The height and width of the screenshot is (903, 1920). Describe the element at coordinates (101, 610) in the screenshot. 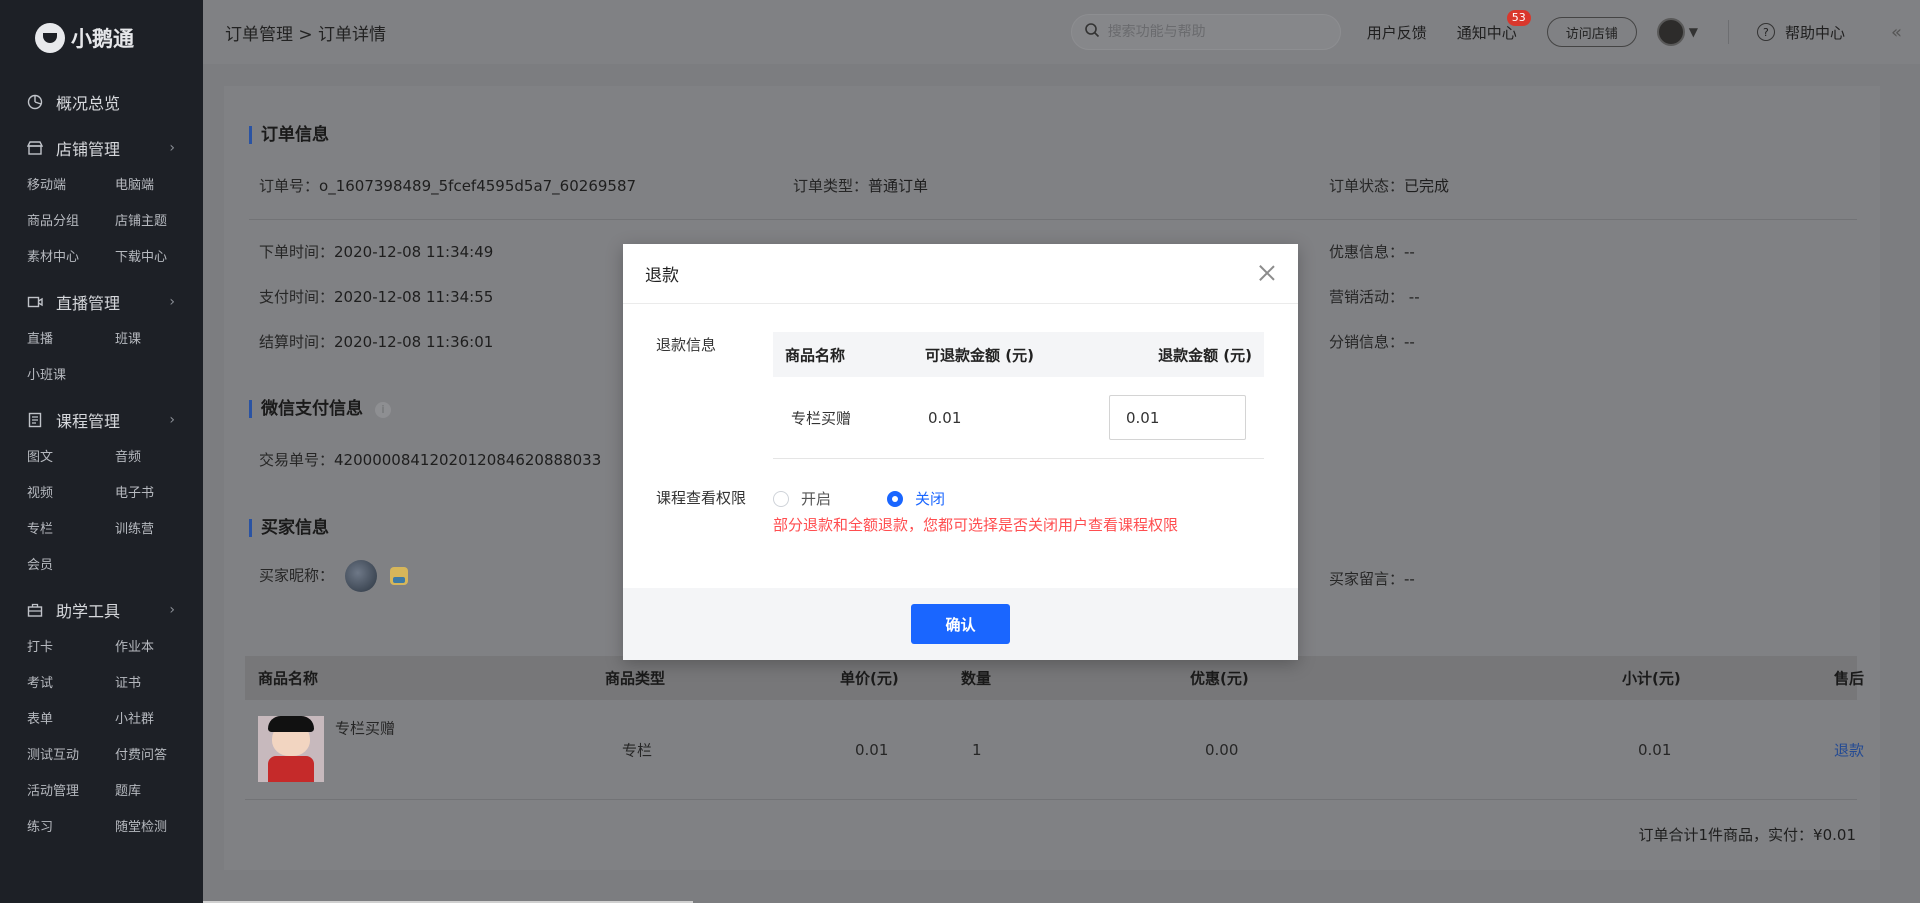

I see `sidebar-section-tools: 助学工具 ›` at that location.